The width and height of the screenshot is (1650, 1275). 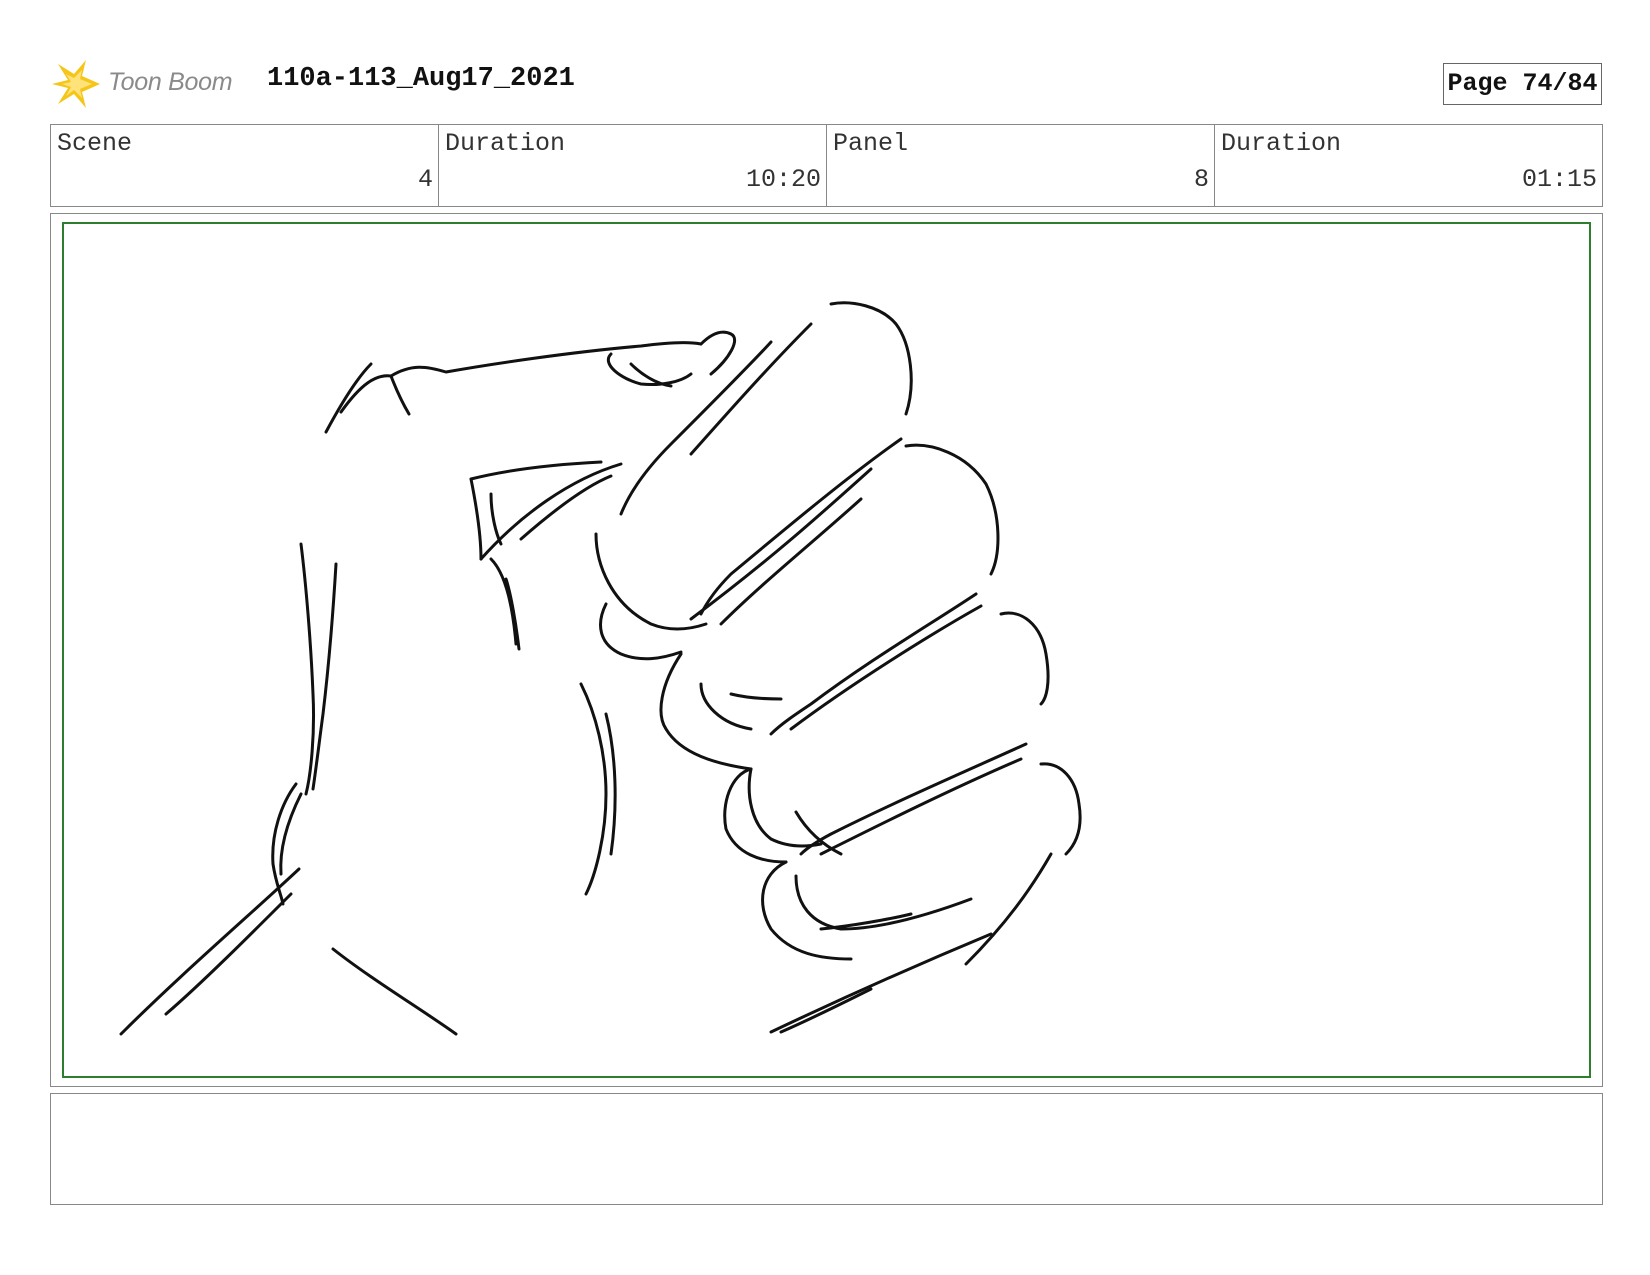 I want to click on scene-duration-value: 10:20, so click(x=783, y=179).